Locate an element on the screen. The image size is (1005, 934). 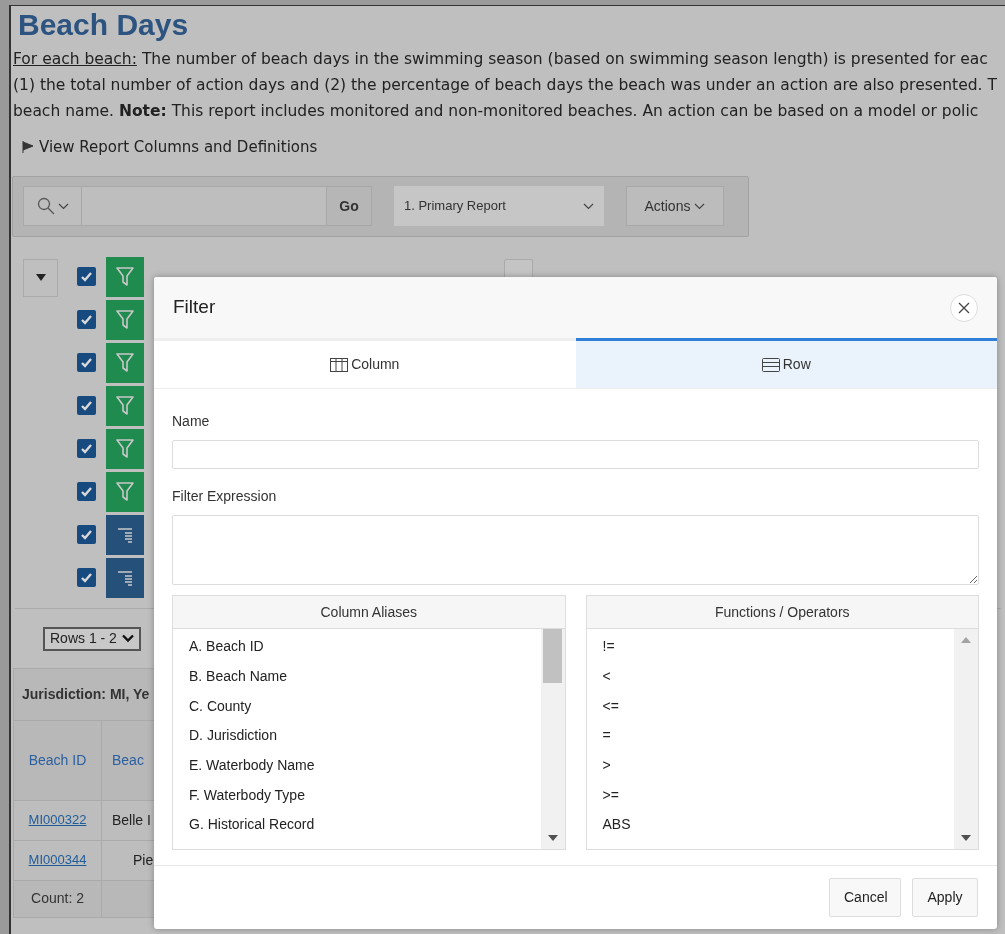
field-label: Name is located at coordinates (191, 421).